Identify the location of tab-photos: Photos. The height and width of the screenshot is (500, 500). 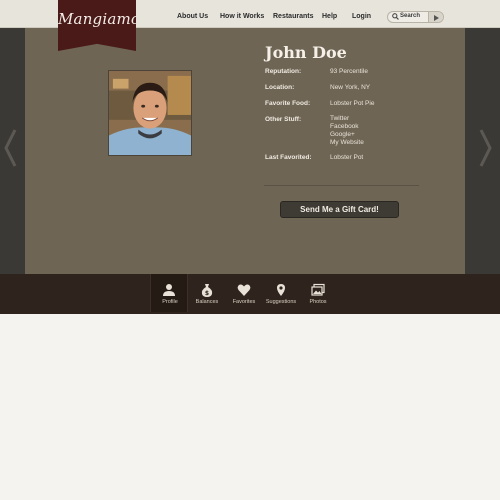
(318, 293).